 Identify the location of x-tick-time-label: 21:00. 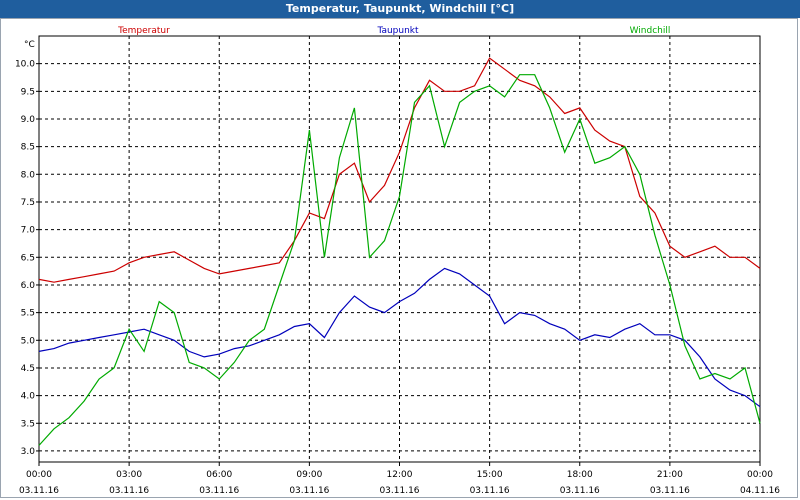
(670, 475).